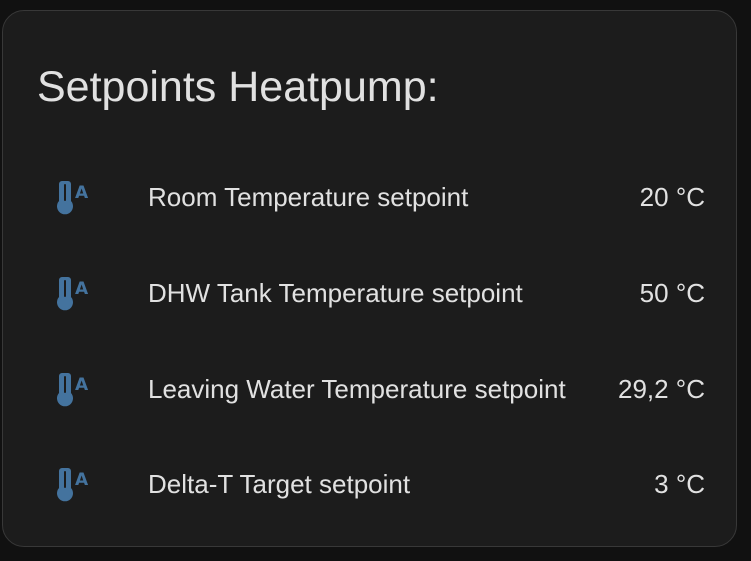  I want to click on entity-row-room-temperature: A Room Temperature setpoint 20 °C, so click(370, 197).